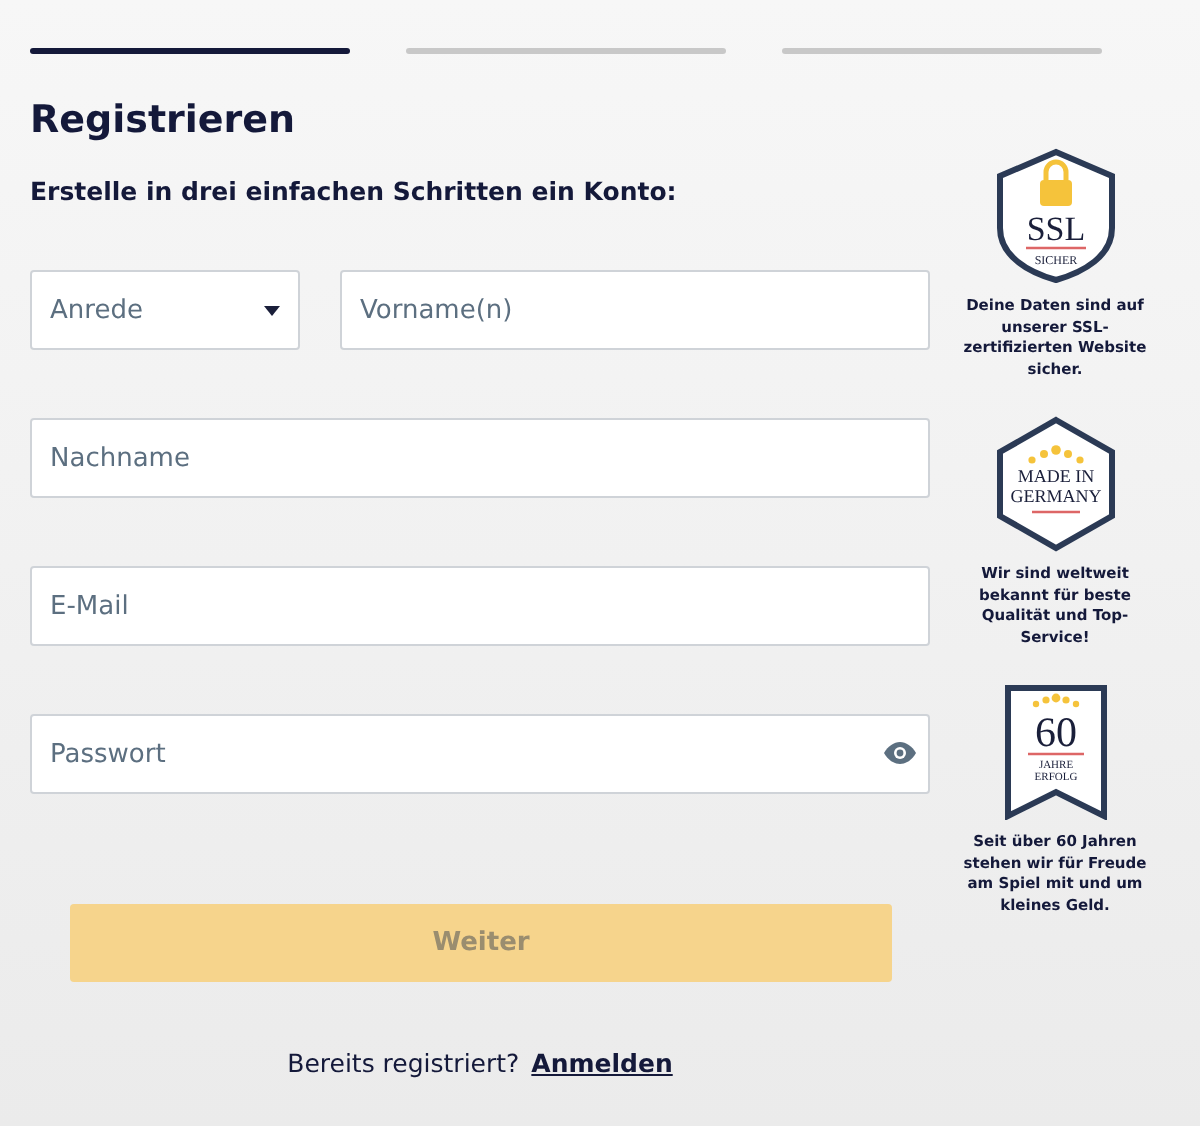  What do you see at coordinates (354, 191) in the screenshot?
I see `subtitle: Erstelle in drei einfachen Schritten ein Konto:` at bounding box center [354, 191].